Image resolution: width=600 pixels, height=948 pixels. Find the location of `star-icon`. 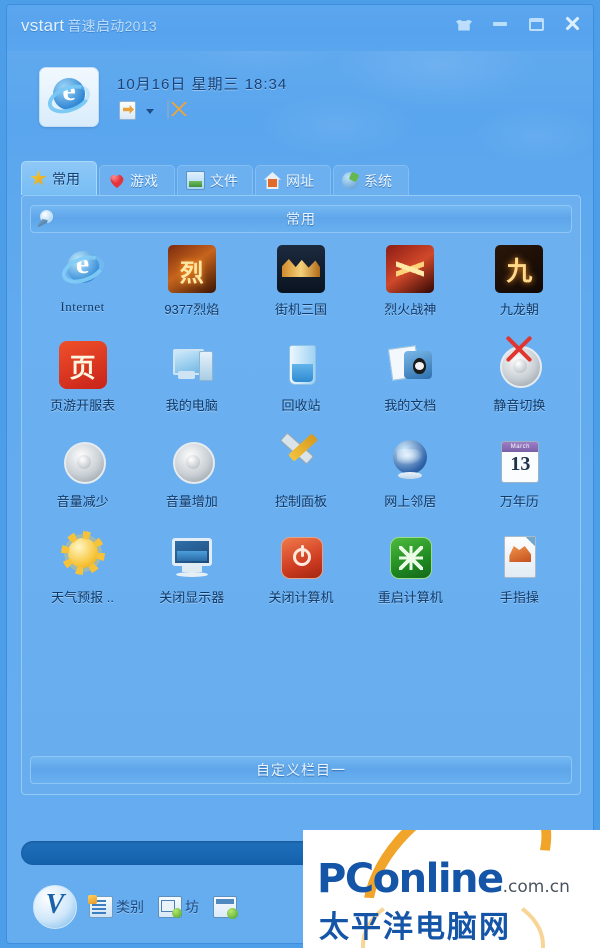

star-icon is located at coordinates (38, 178).